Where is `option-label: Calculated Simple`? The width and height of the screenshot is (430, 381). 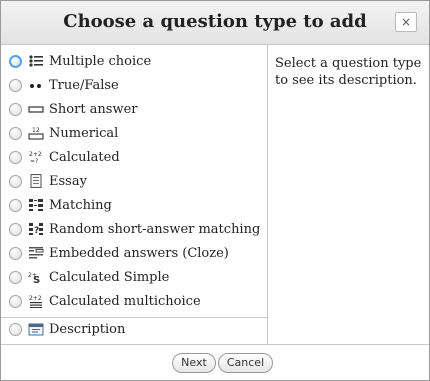 option-label: Calculated Simple is located at coordinates (109, 277).